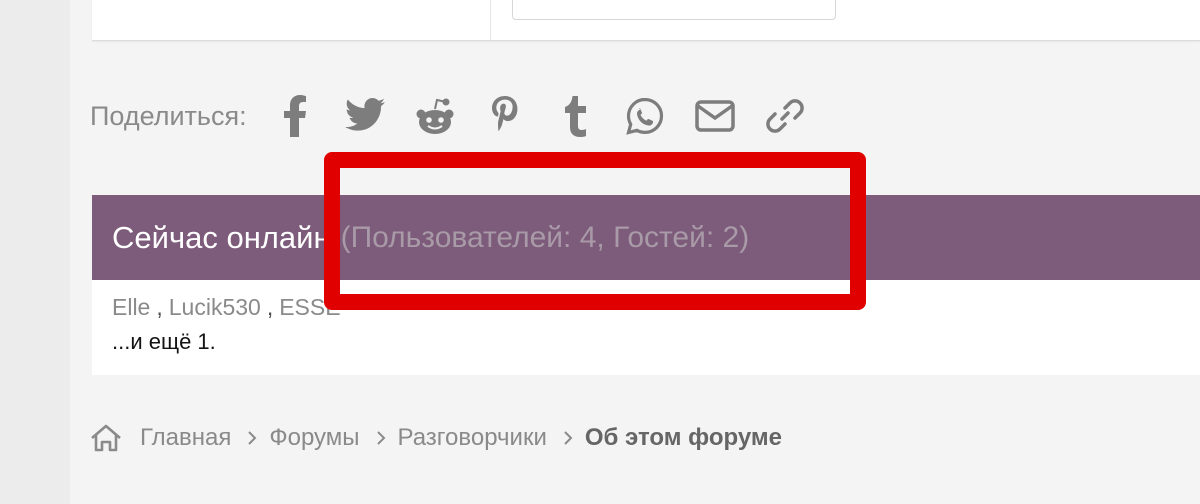 This screenshot has height=504, width=1200. What do you see at coordinates (575, 116) in the screenshot?
I see `tumblr-icon` at bounding box center [575, 116].